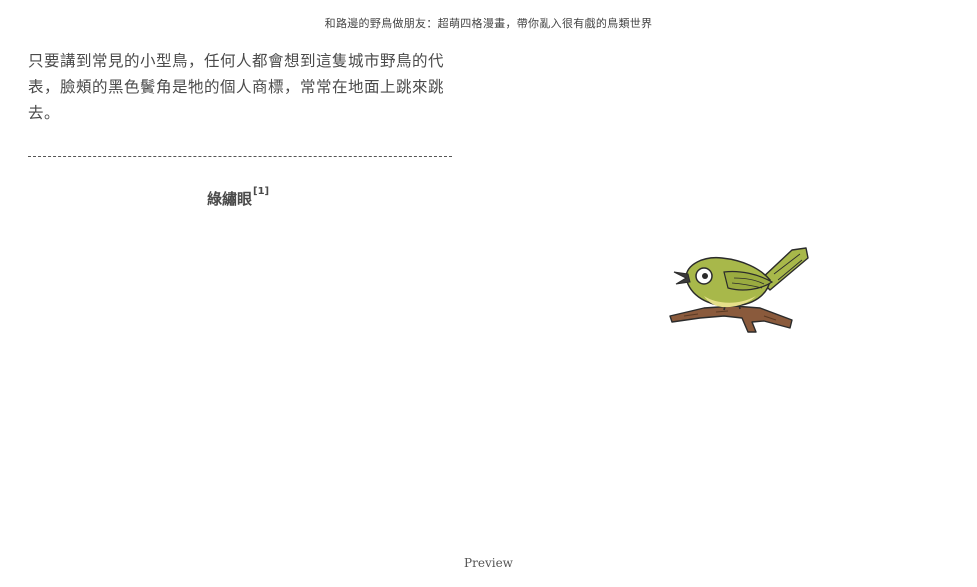 The height and width of the screenshot is (587, 977). I want to click on bird-on-branch-icon, so click(739, 290).